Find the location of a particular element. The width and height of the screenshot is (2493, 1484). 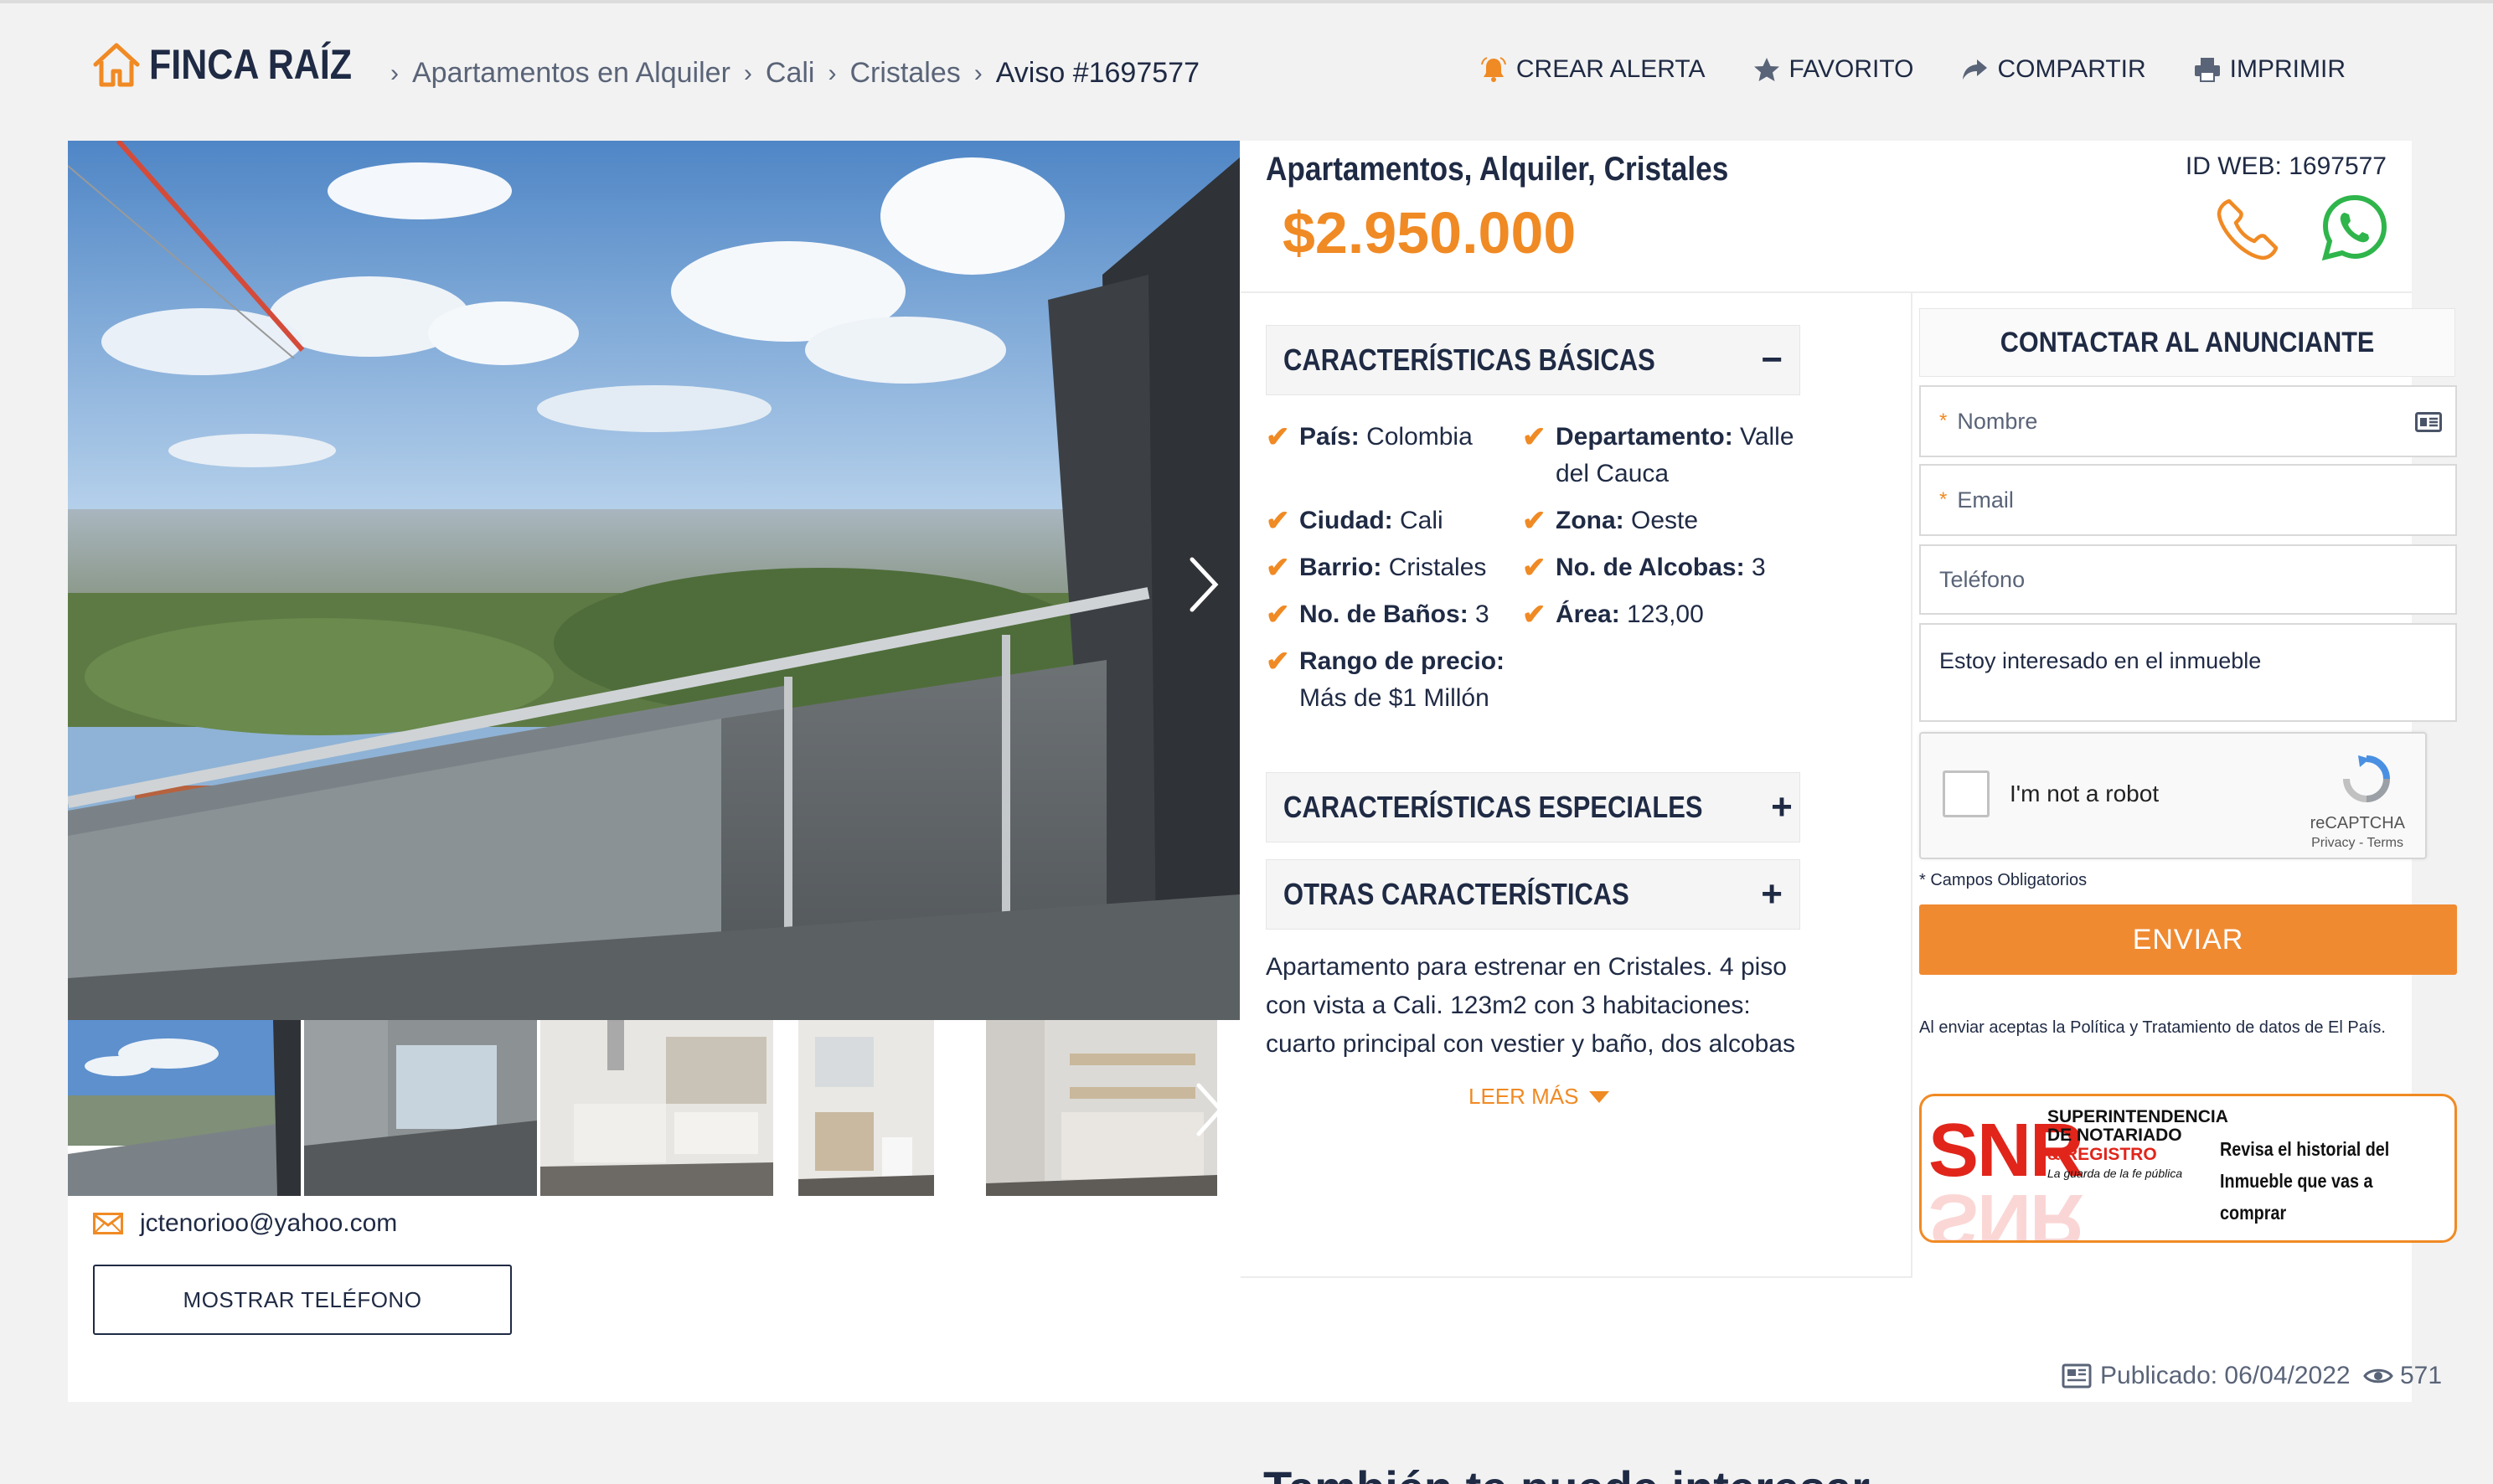

snr-line-3: & REGISTRO is located at coordinates (2102, 1154).